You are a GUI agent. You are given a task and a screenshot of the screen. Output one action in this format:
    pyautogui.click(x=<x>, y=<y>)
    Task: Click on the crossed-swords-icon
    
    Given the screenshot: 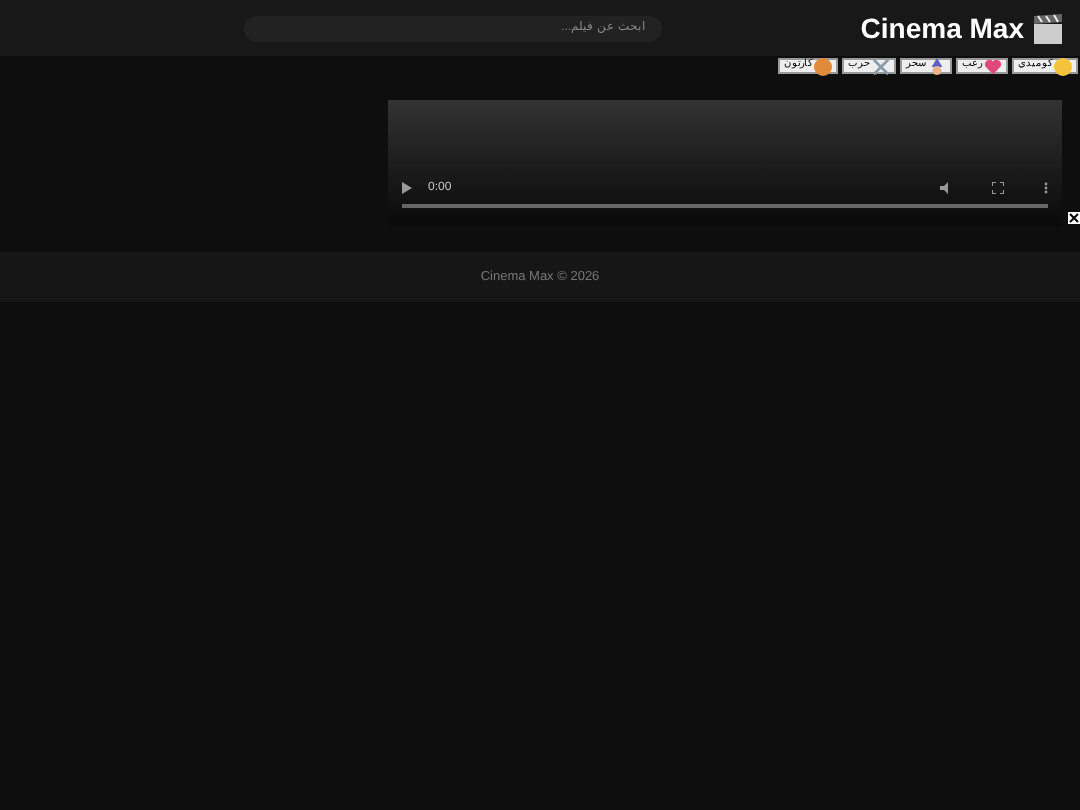 What is the action you would take?
    pyautogui.click(x=881, y=66)
    